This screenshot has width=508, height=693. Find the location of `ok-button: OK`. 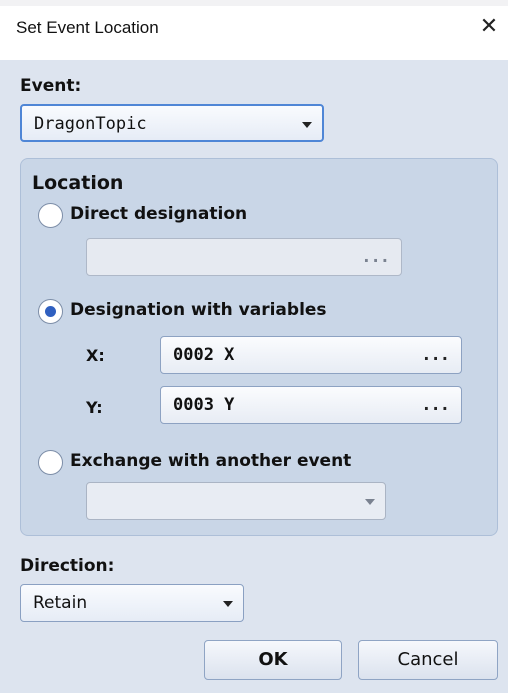

ok-button: OK is located at coordinates (273, 660).